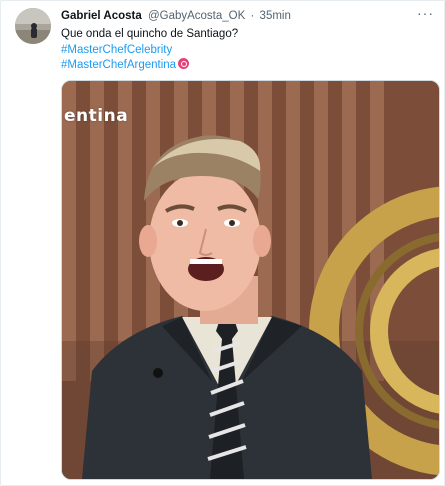 The width and height of the screenshot is (445, 486). I want to click on hashtag-masterchefargentina: #MasterChefArgentina, so click(118, 65).